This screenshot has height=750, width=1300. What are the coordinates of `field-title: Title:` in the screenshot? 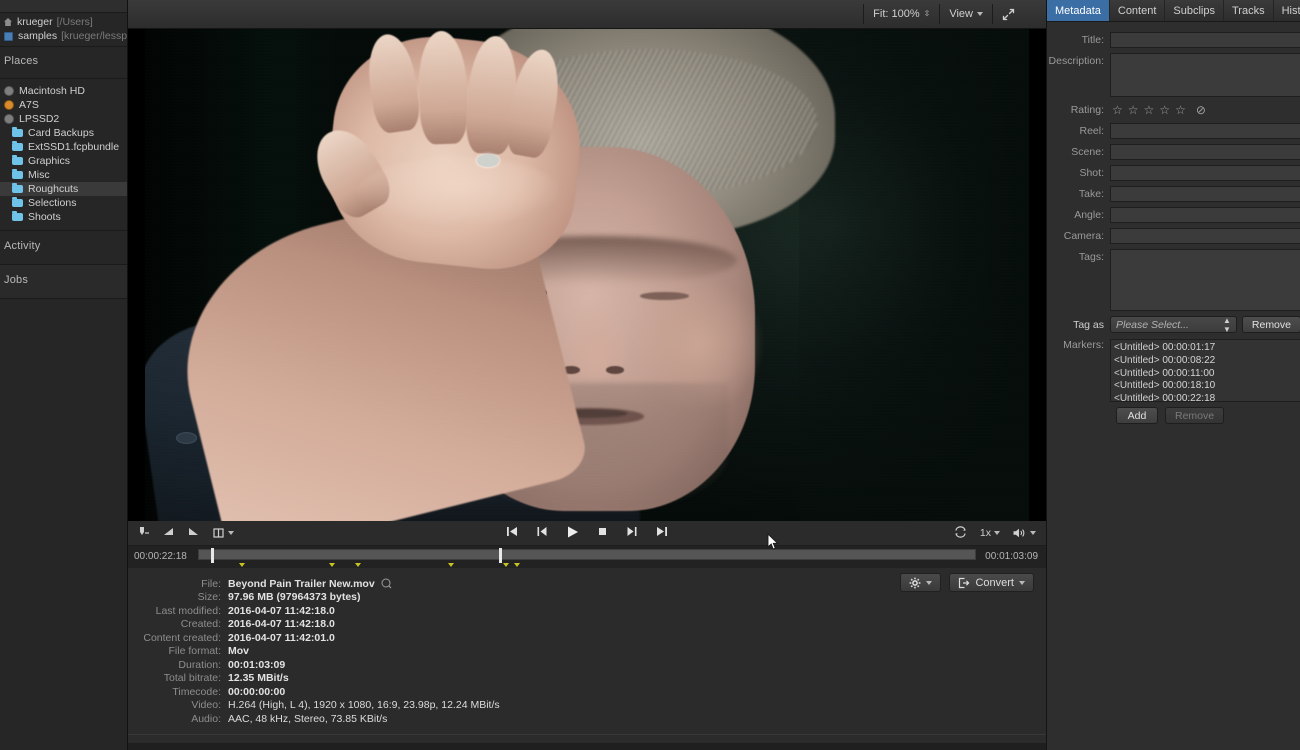 It's located at (1173, 40).